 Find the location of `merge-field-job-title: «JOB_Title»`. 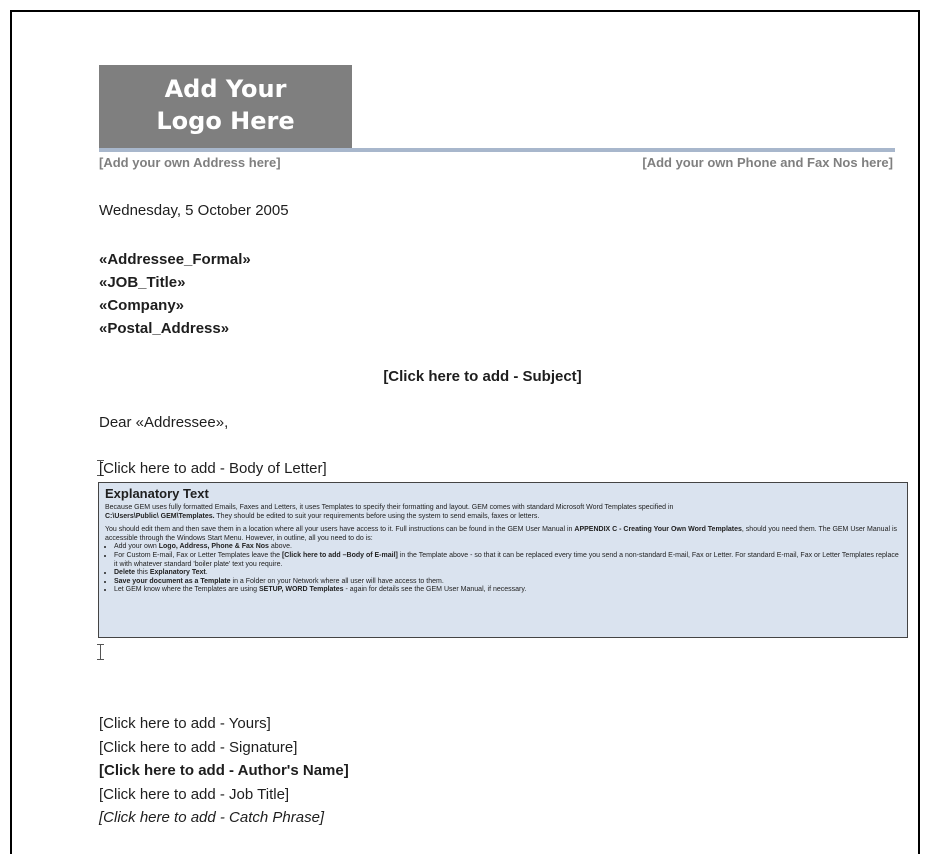

merge-field-job-title: «JOB_Title» is located at coordinates (175, 282).